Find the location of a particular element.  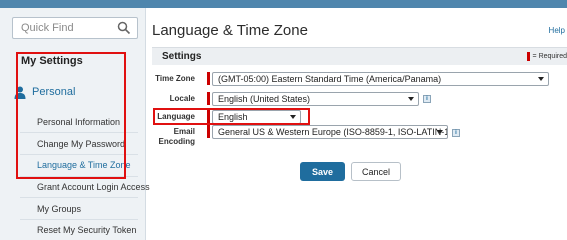

cancel-button: Cancel is located at coordinates (376, 171).